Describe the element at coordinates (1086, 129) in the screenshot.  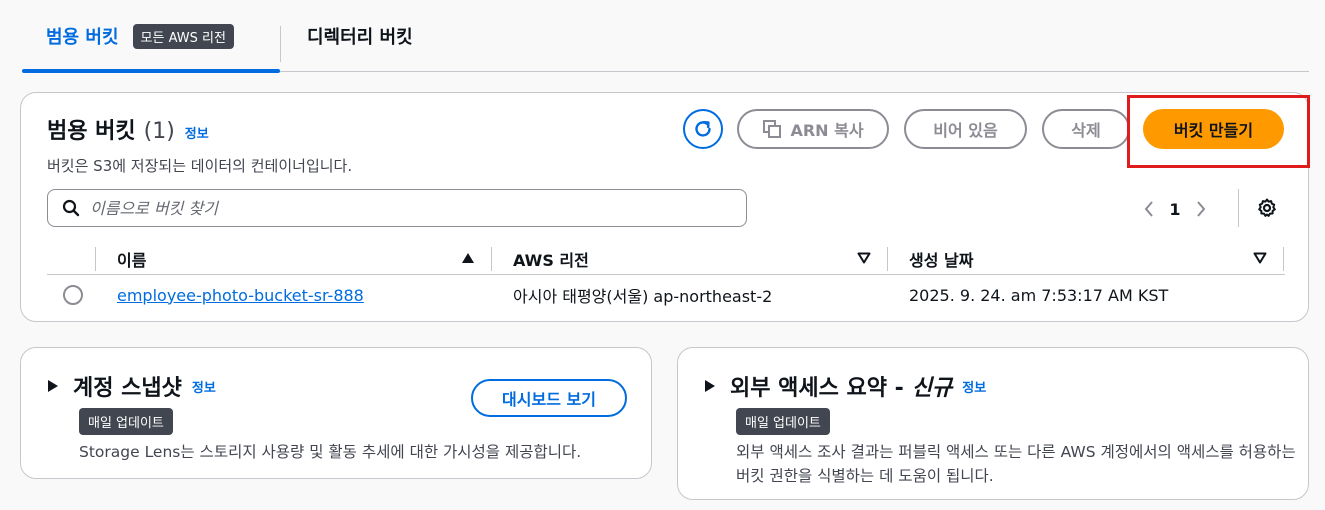
I see `delete-button: 삭제` at that location.